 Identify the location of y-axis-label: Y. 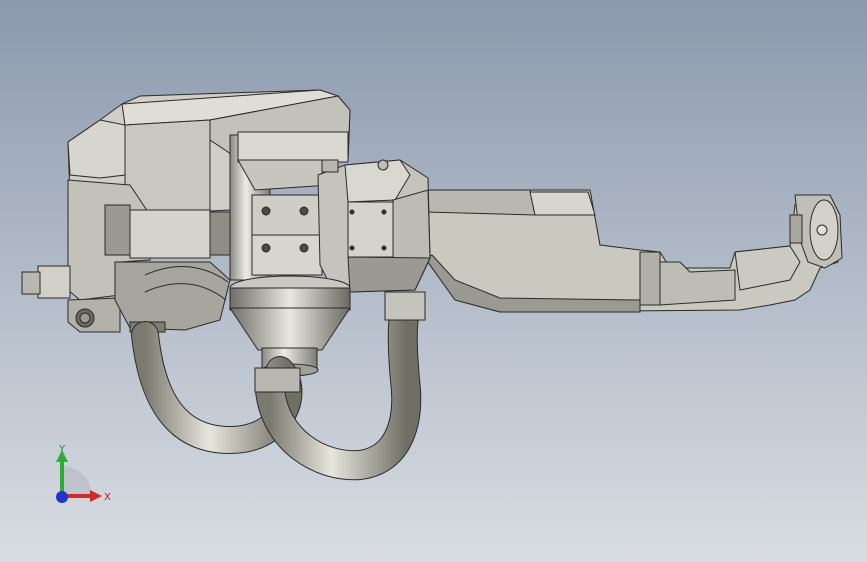
(62, 449).